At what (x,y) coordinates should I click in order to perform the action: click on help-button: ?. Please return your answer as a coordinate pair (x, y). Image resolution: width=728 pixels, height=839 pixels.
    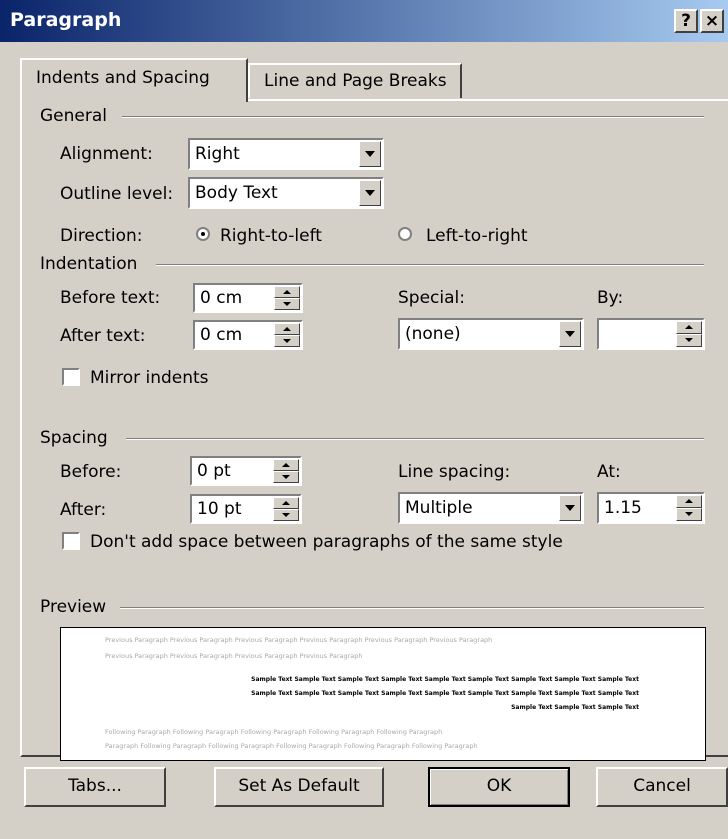
    Looking at the image, I should click on (686, 21).